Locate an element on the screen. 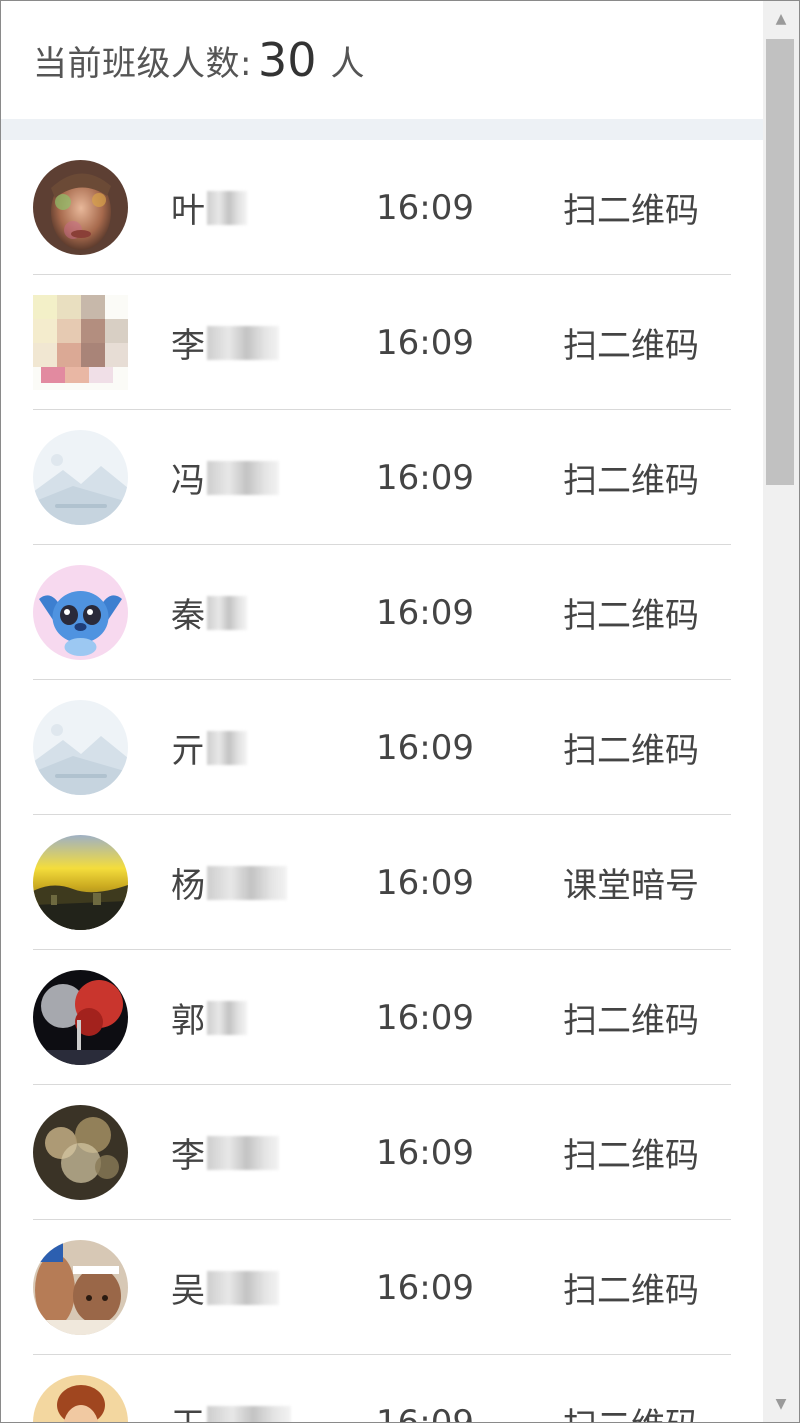 The image size is (800, 1423). student-row: 王 16:09 扫二维码 is located at coordinates (382, 1388).